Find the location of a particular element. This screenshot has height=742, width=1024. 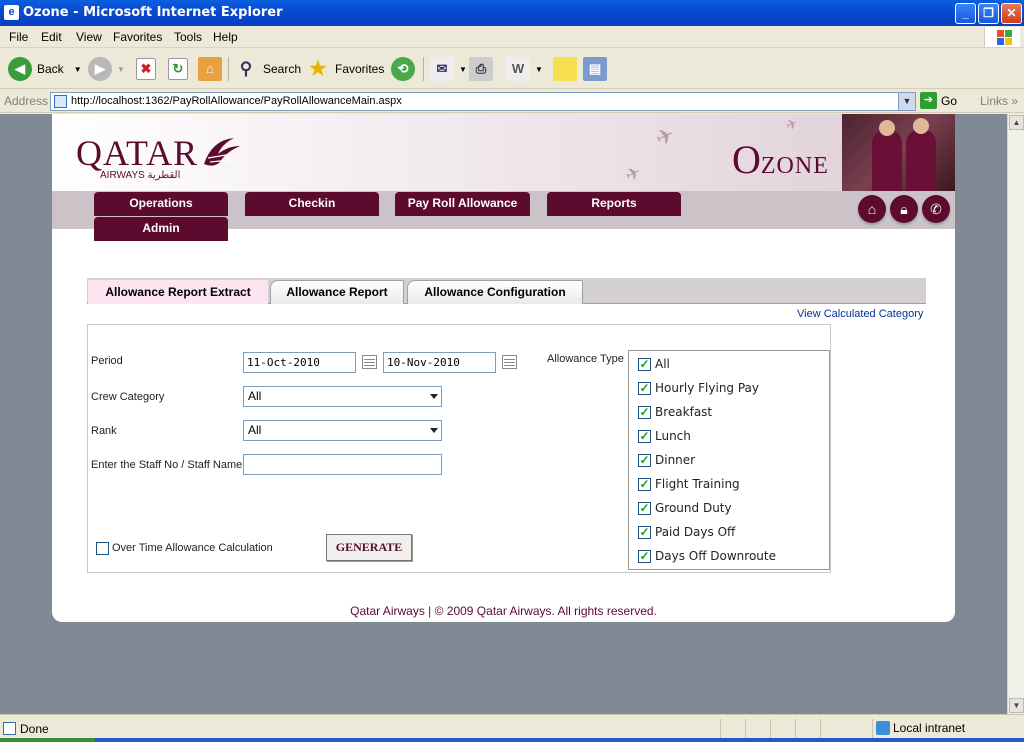

tab-allowance-report: Allowance Report is located at coordinates (337, 292).